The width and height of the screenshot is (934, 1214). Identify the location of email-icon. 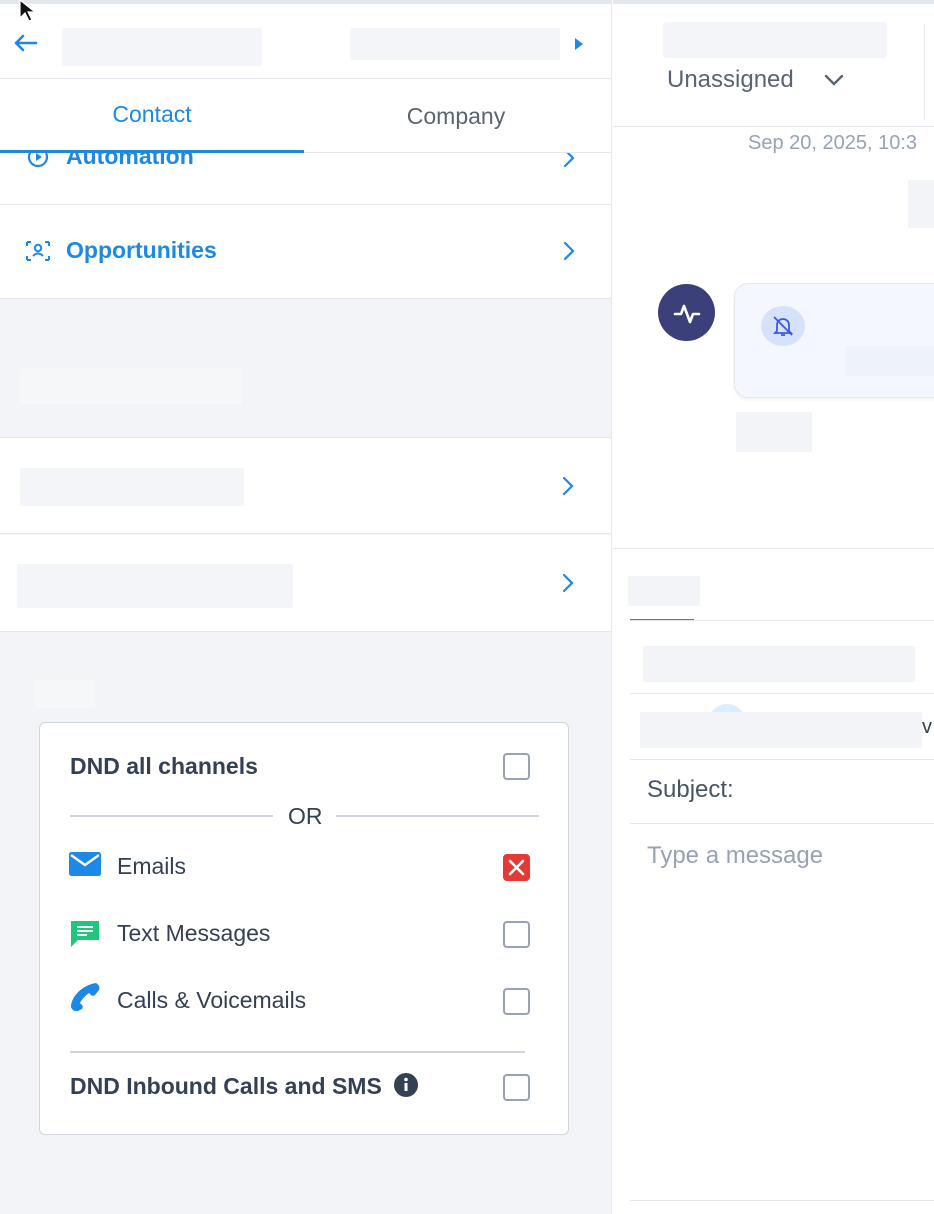
(85, 864).